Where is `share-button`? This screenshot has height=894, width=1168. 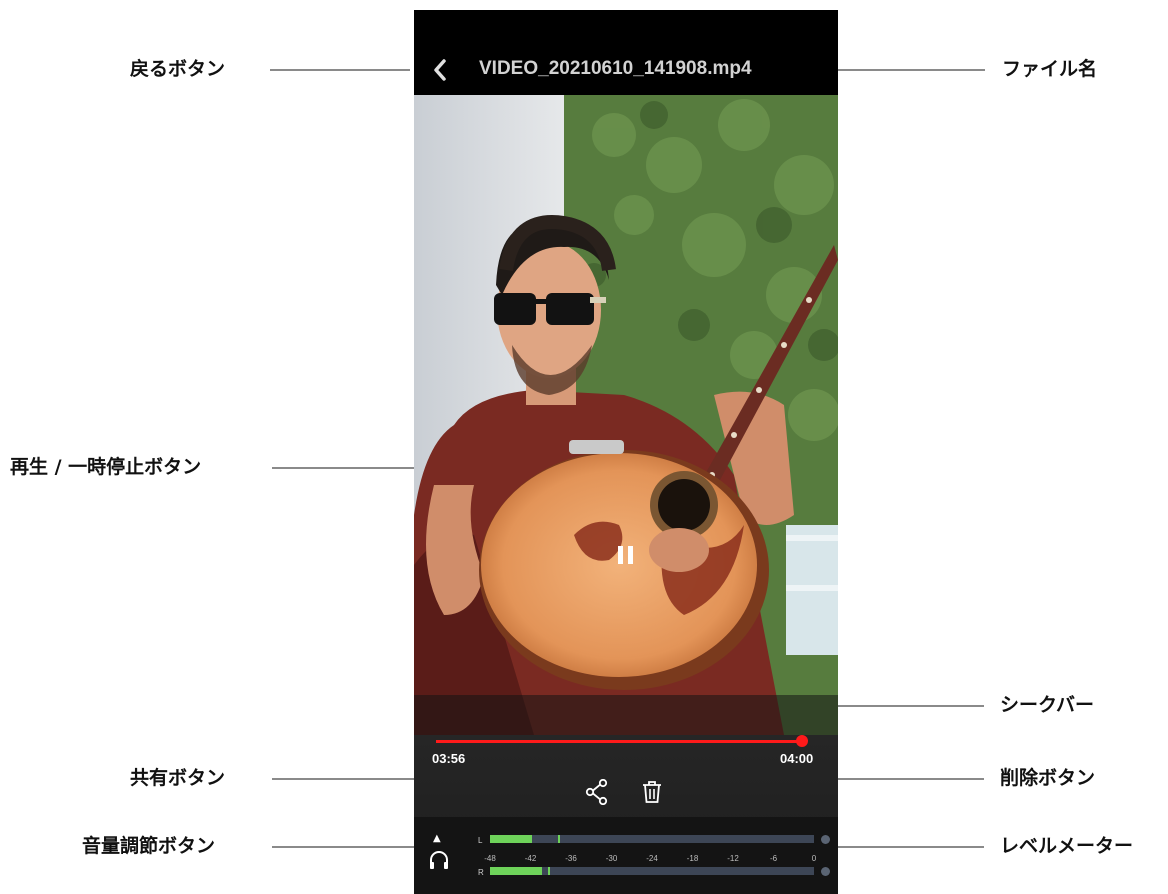
share-button is located at coordinates (597, 792).